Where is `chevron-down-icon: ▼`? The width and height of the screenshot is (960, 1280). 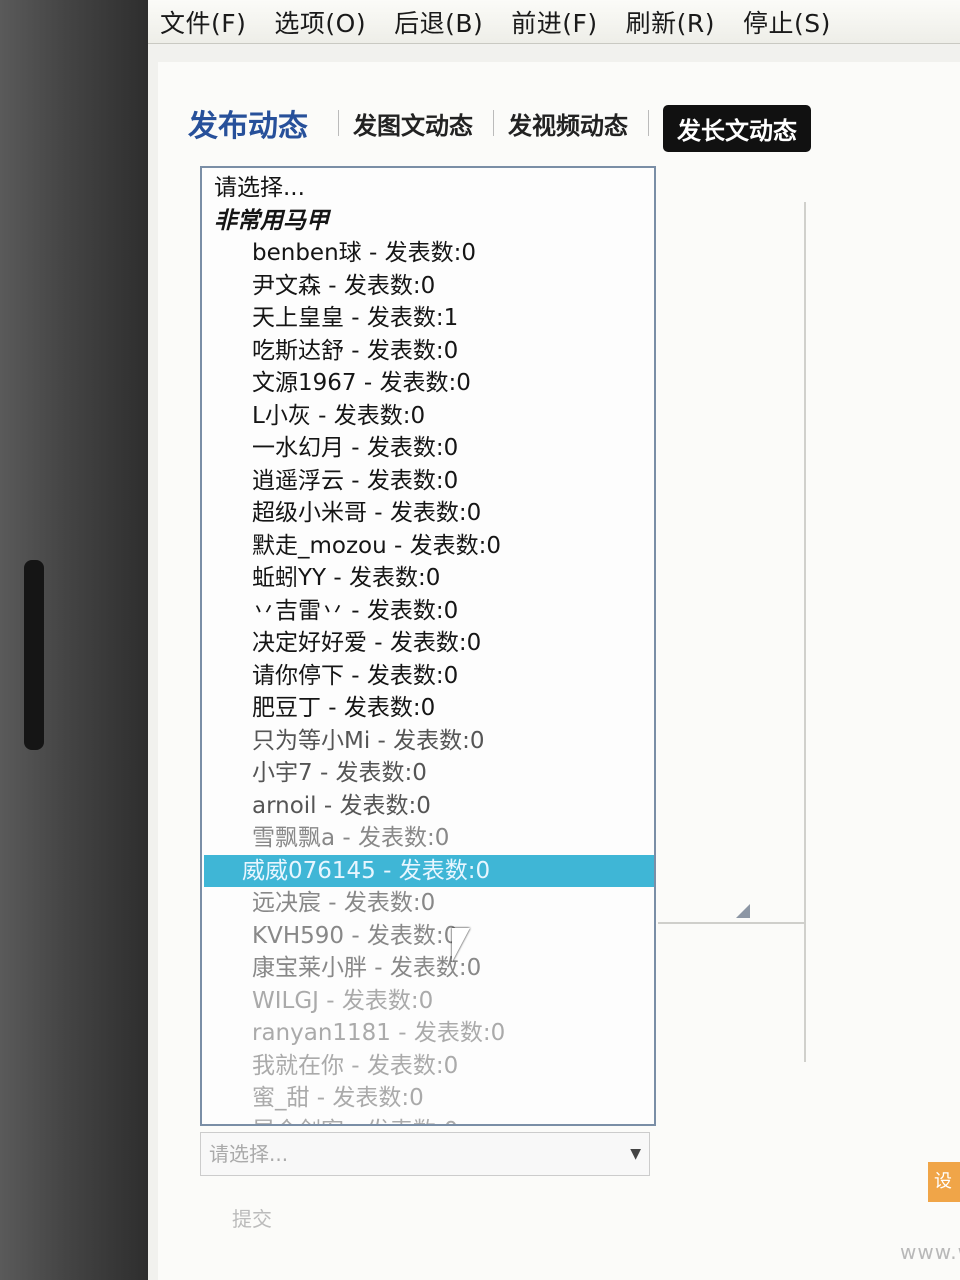
chevron-down-icon: ▼ is located at coordinates (635, 1154).